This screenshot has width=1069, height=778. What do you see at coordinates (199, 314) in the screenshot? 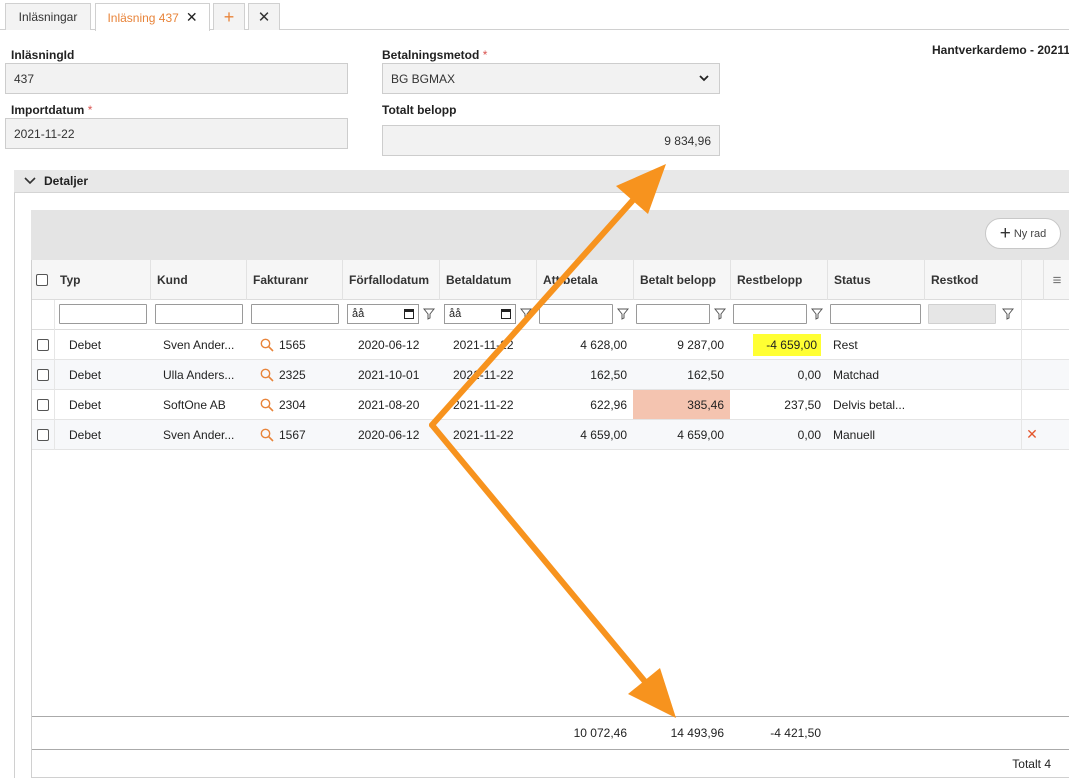
I see `filter-kund-input` at bounding box center [199, 314].